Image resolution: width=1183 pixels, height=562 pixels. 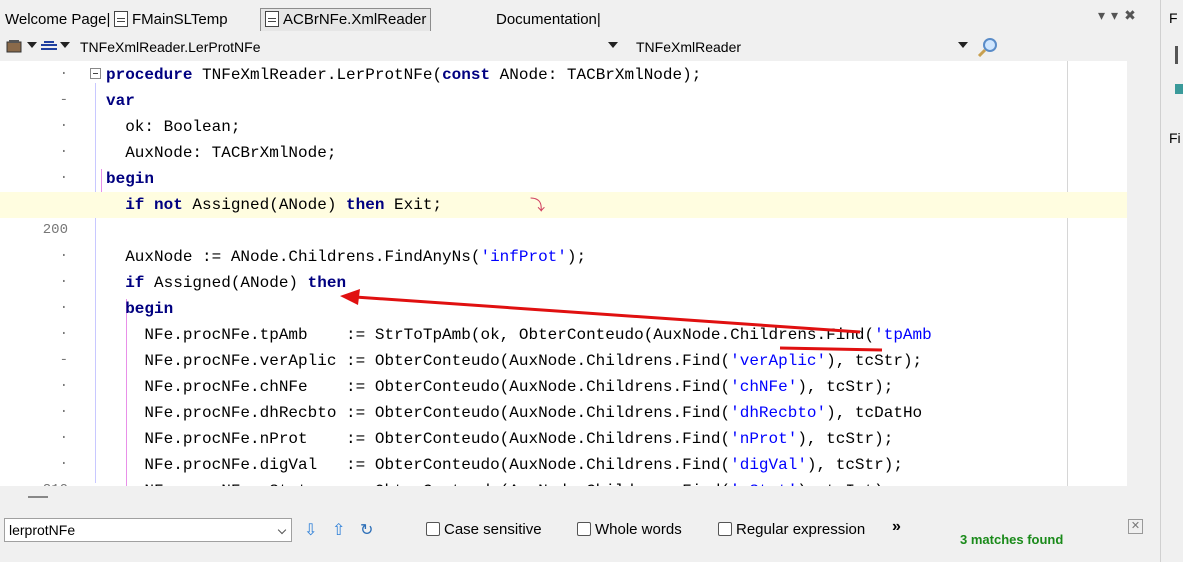 I want to click on code-line-text: ok: Boolean;, so click(x=173, y=127).